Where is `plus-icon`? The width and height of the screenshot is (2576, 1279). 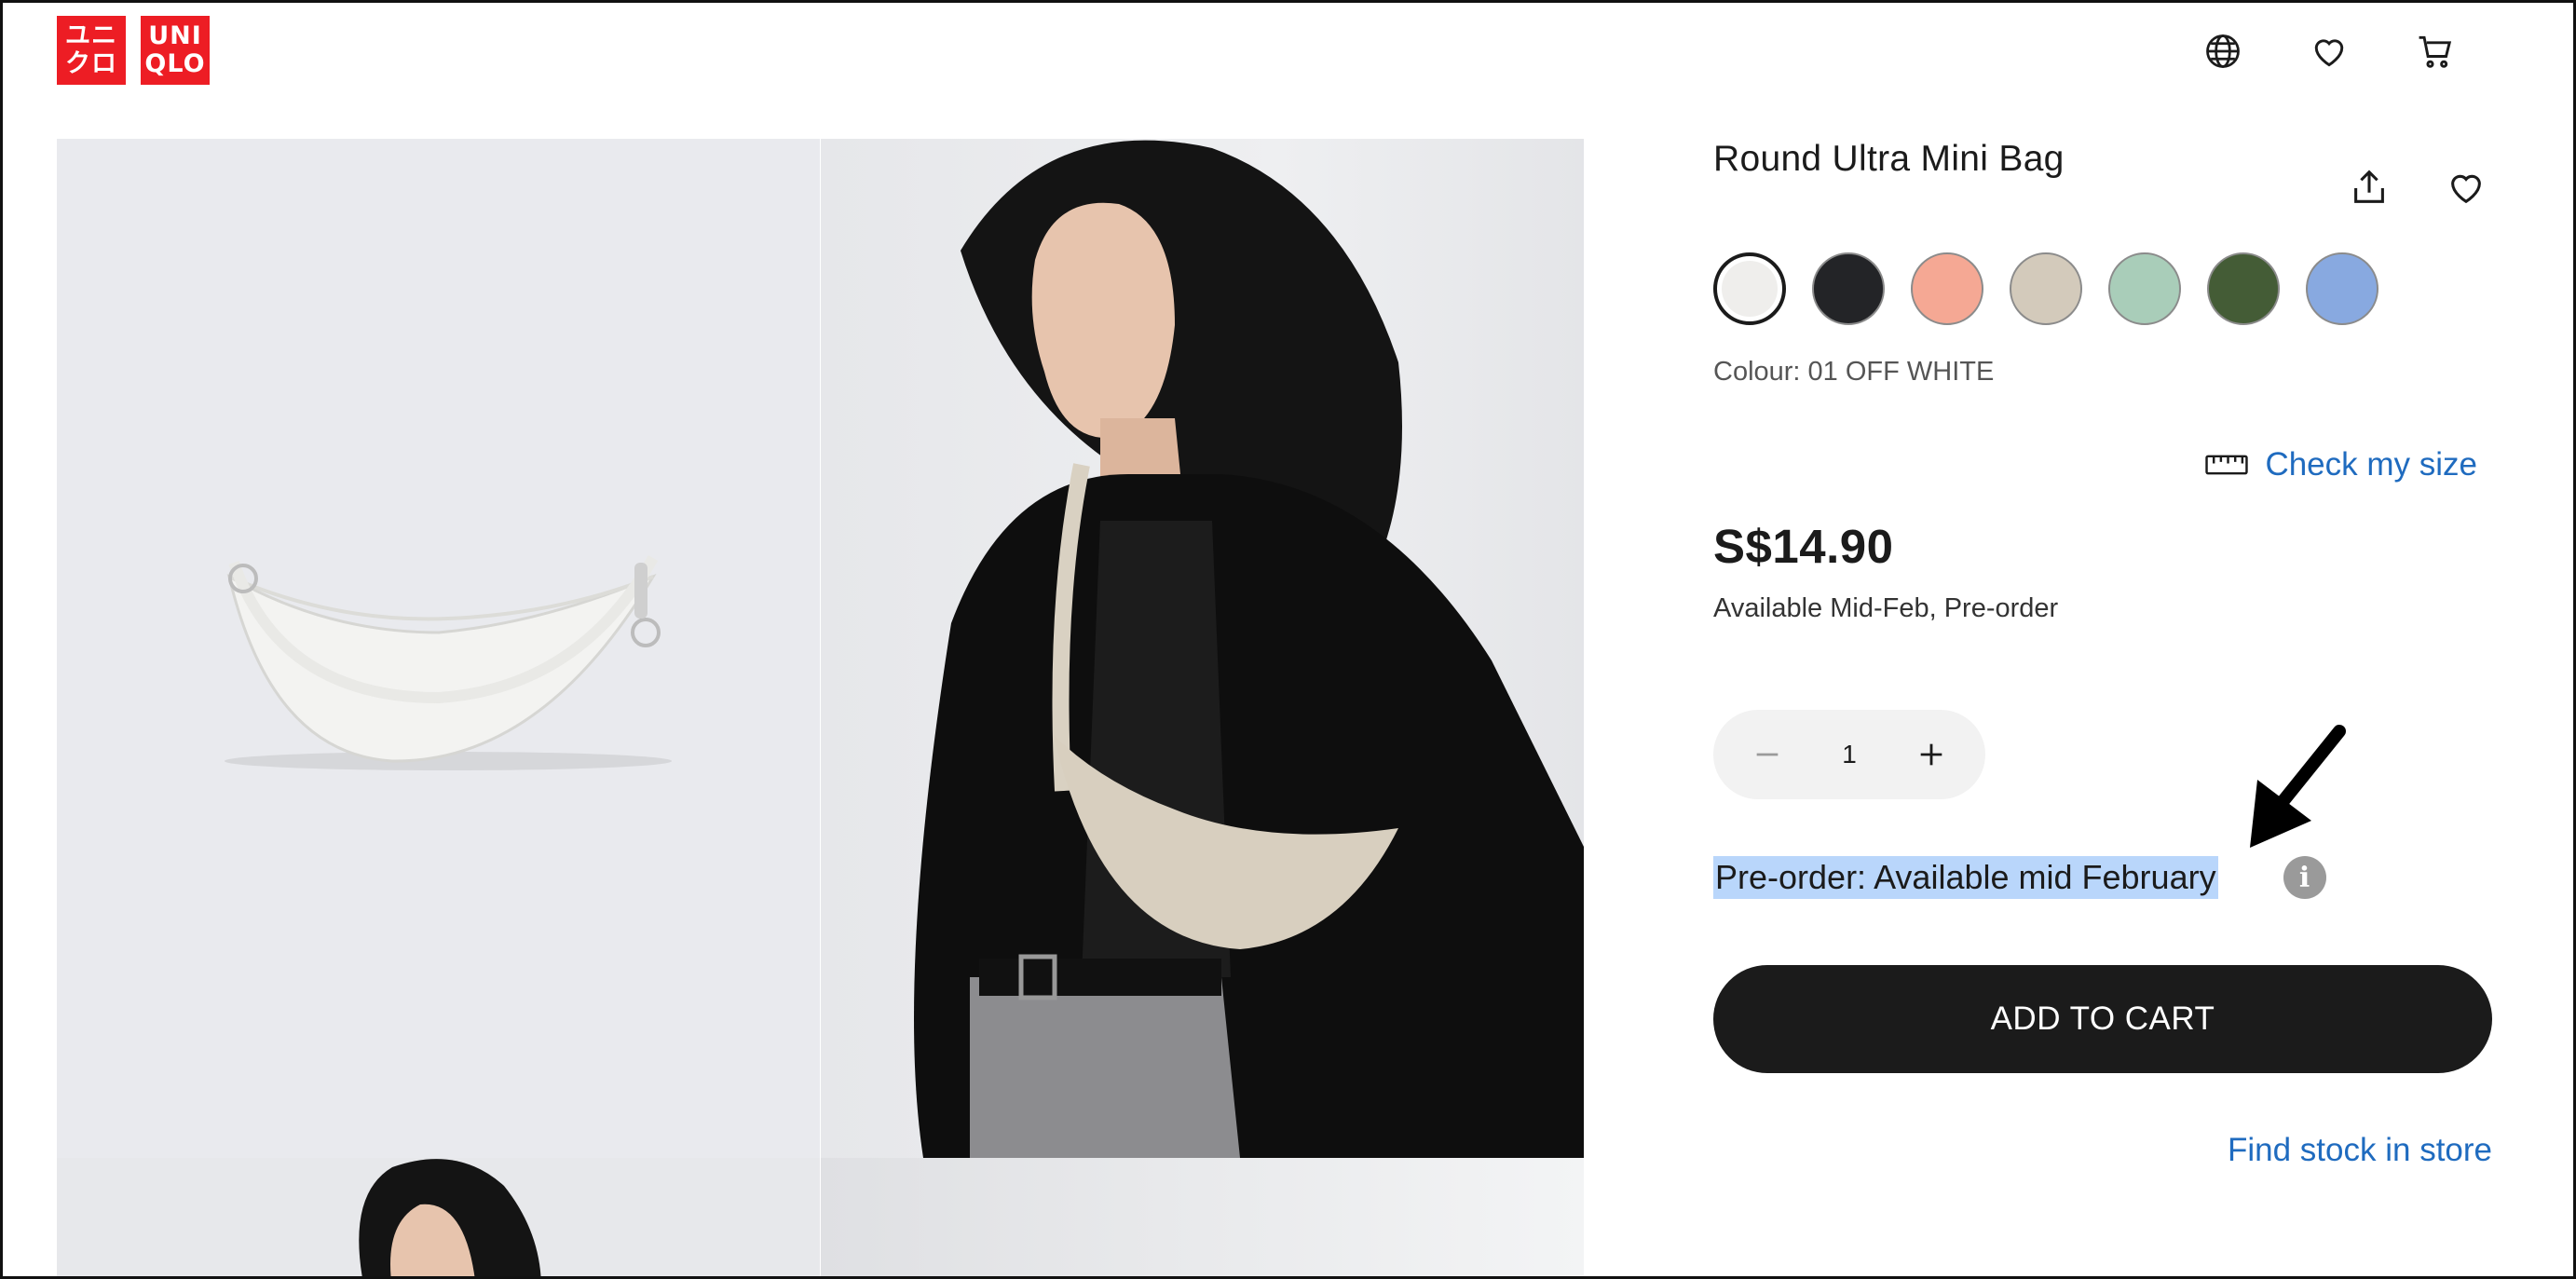
plus-icon is located at coordinates (1931, 754).